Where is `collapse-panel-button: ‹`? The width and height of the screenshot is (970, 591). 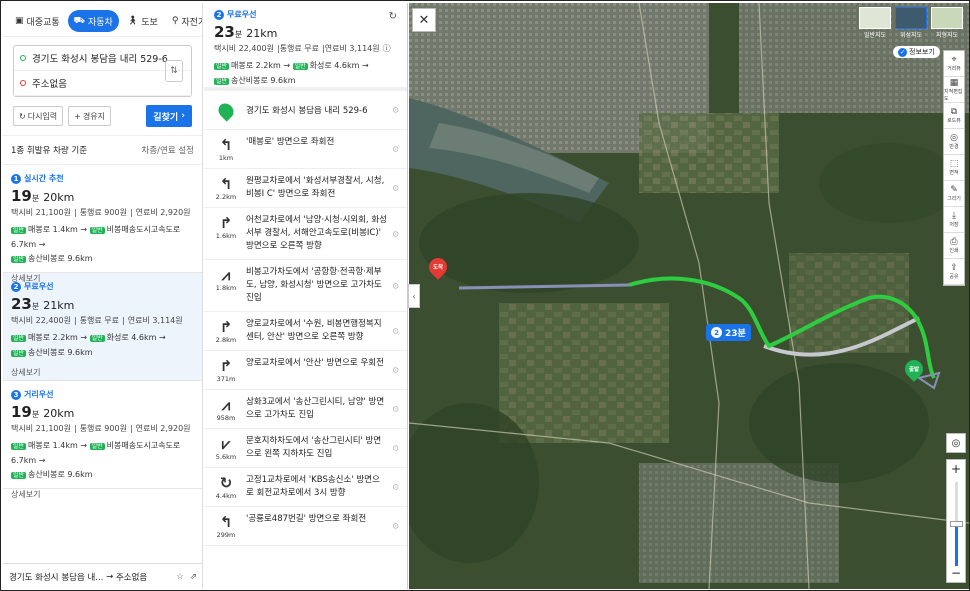
collapse-panel-button: ‹ is located at coordinates (414, 296).